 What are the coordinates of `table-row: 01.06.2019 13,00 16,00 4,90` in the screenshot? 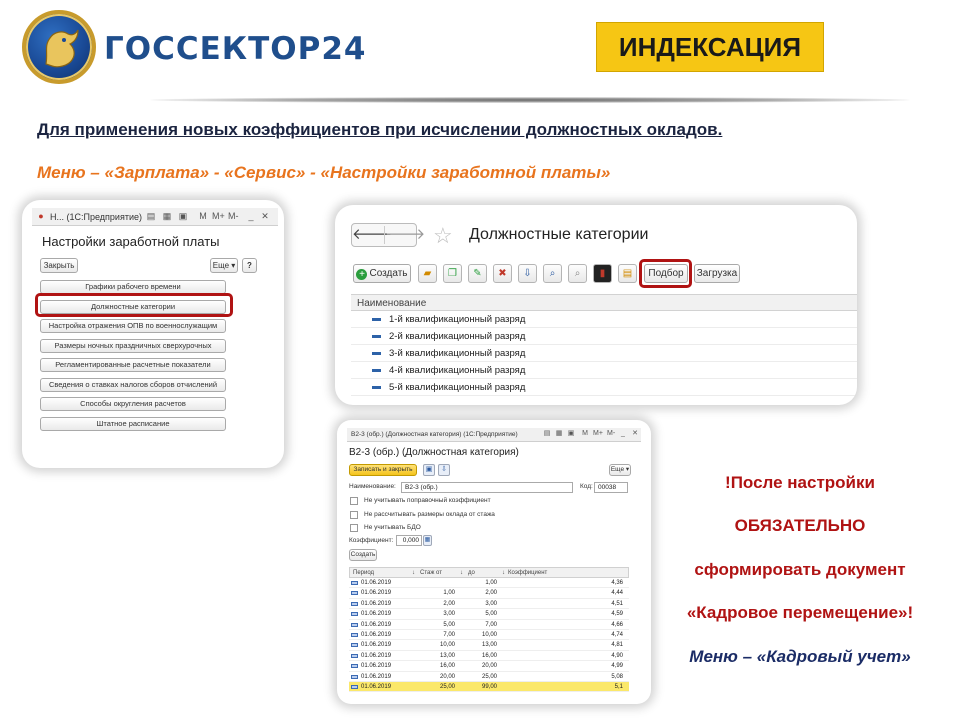 It's located at (489, 656).